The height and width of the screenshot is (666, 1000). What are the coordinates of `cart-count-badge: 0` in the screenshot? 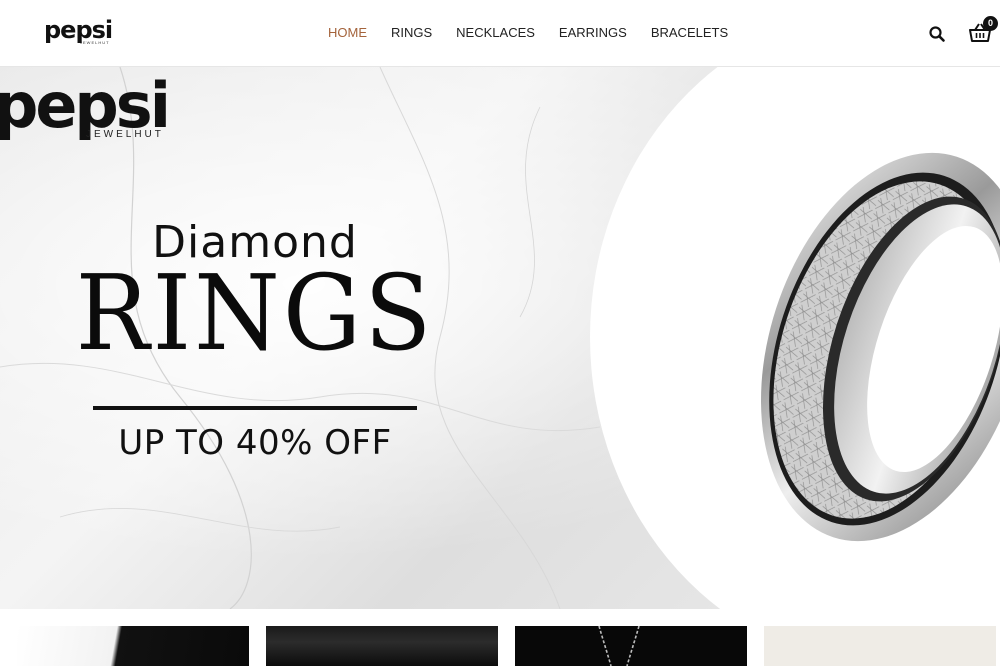 It's located at (990, 23).